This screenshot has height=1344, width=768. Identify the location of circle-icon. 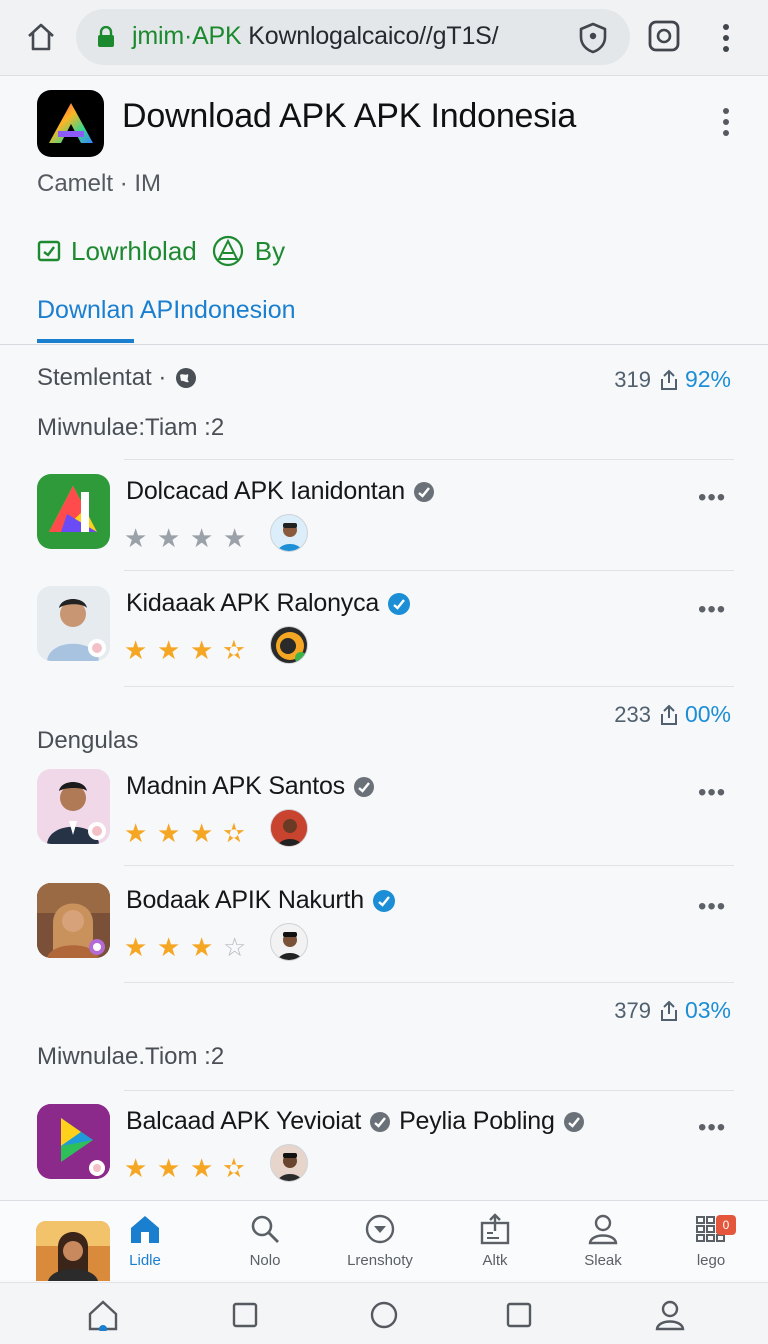
(384, 1315).